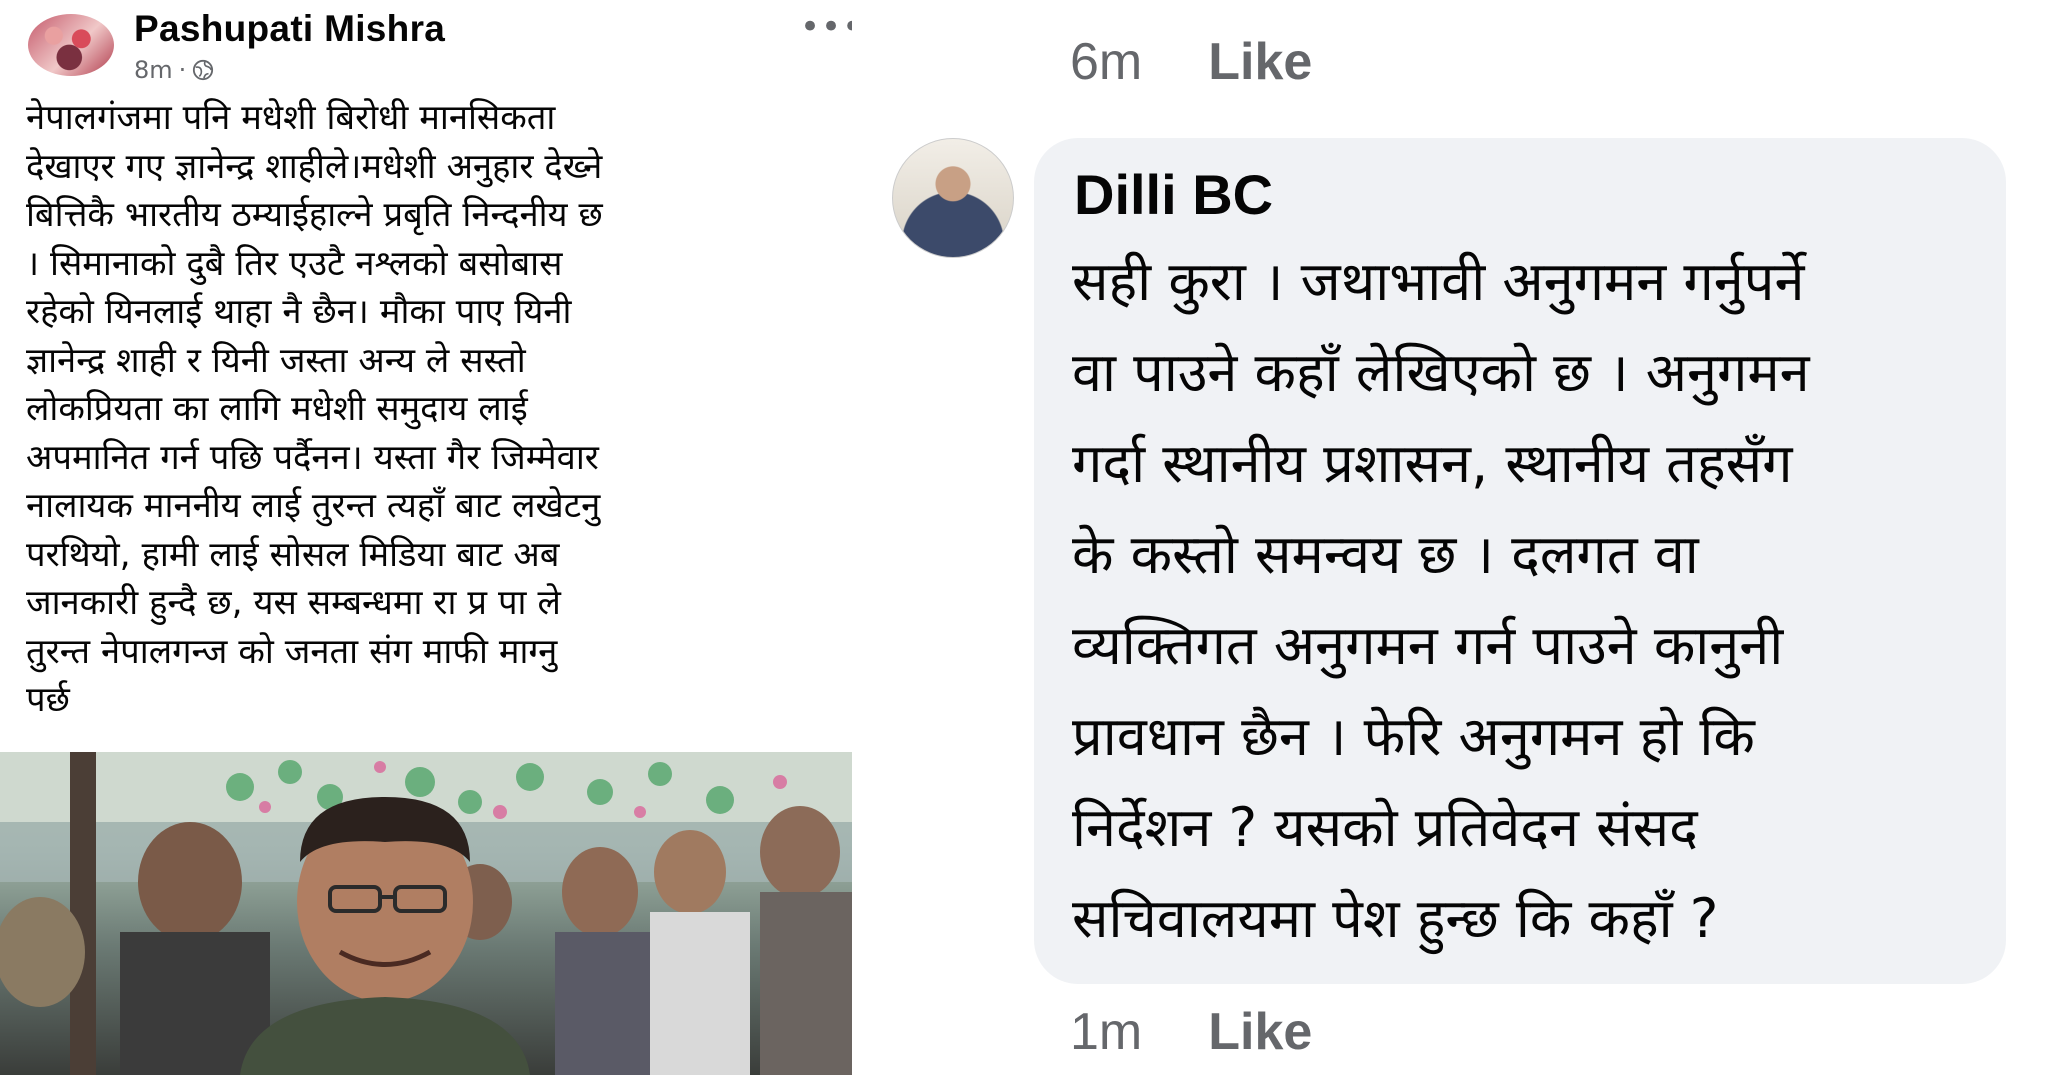 This screenshot has width=2048, height=1075. What do you see at coordinates (1191, 62) in the screenshot?
I see `previous-comment-actions: 6m Like` at bounding box center [1191, 62].